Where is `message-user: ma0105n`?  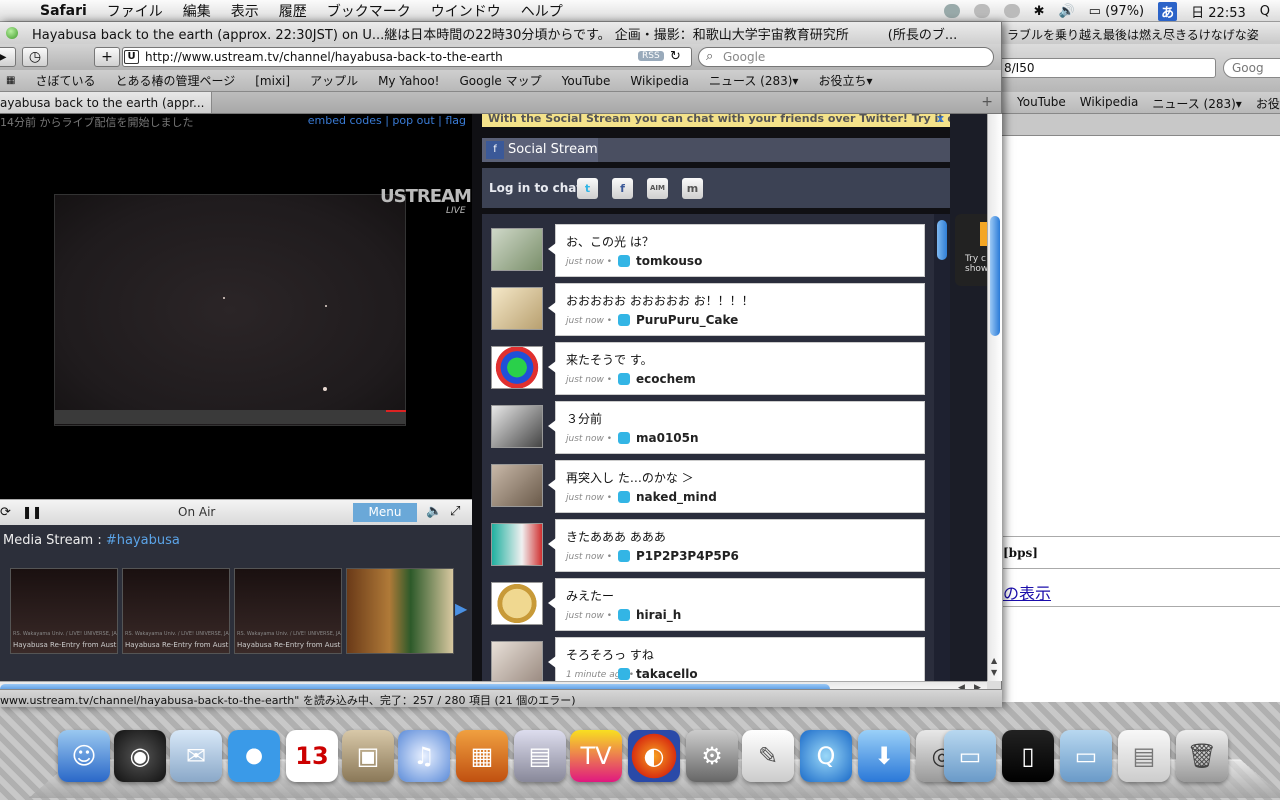
message-user: ma0105n is located at coordinates (667, 438).